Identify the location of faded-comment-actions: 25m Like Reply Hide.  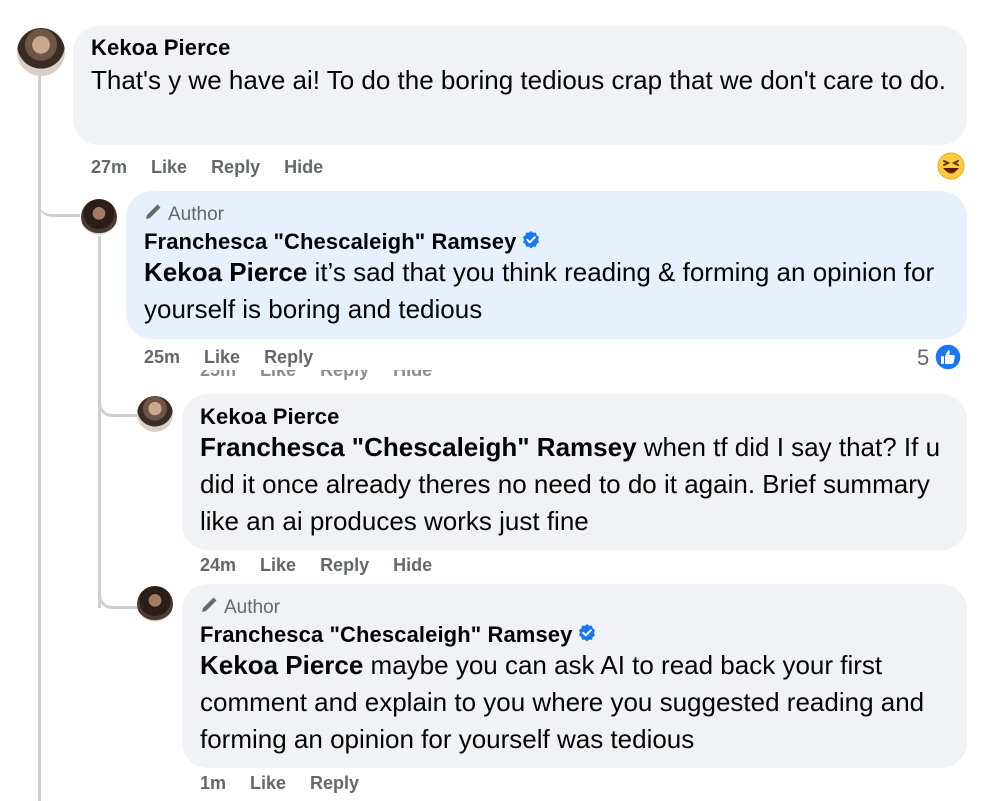
(320, 376).